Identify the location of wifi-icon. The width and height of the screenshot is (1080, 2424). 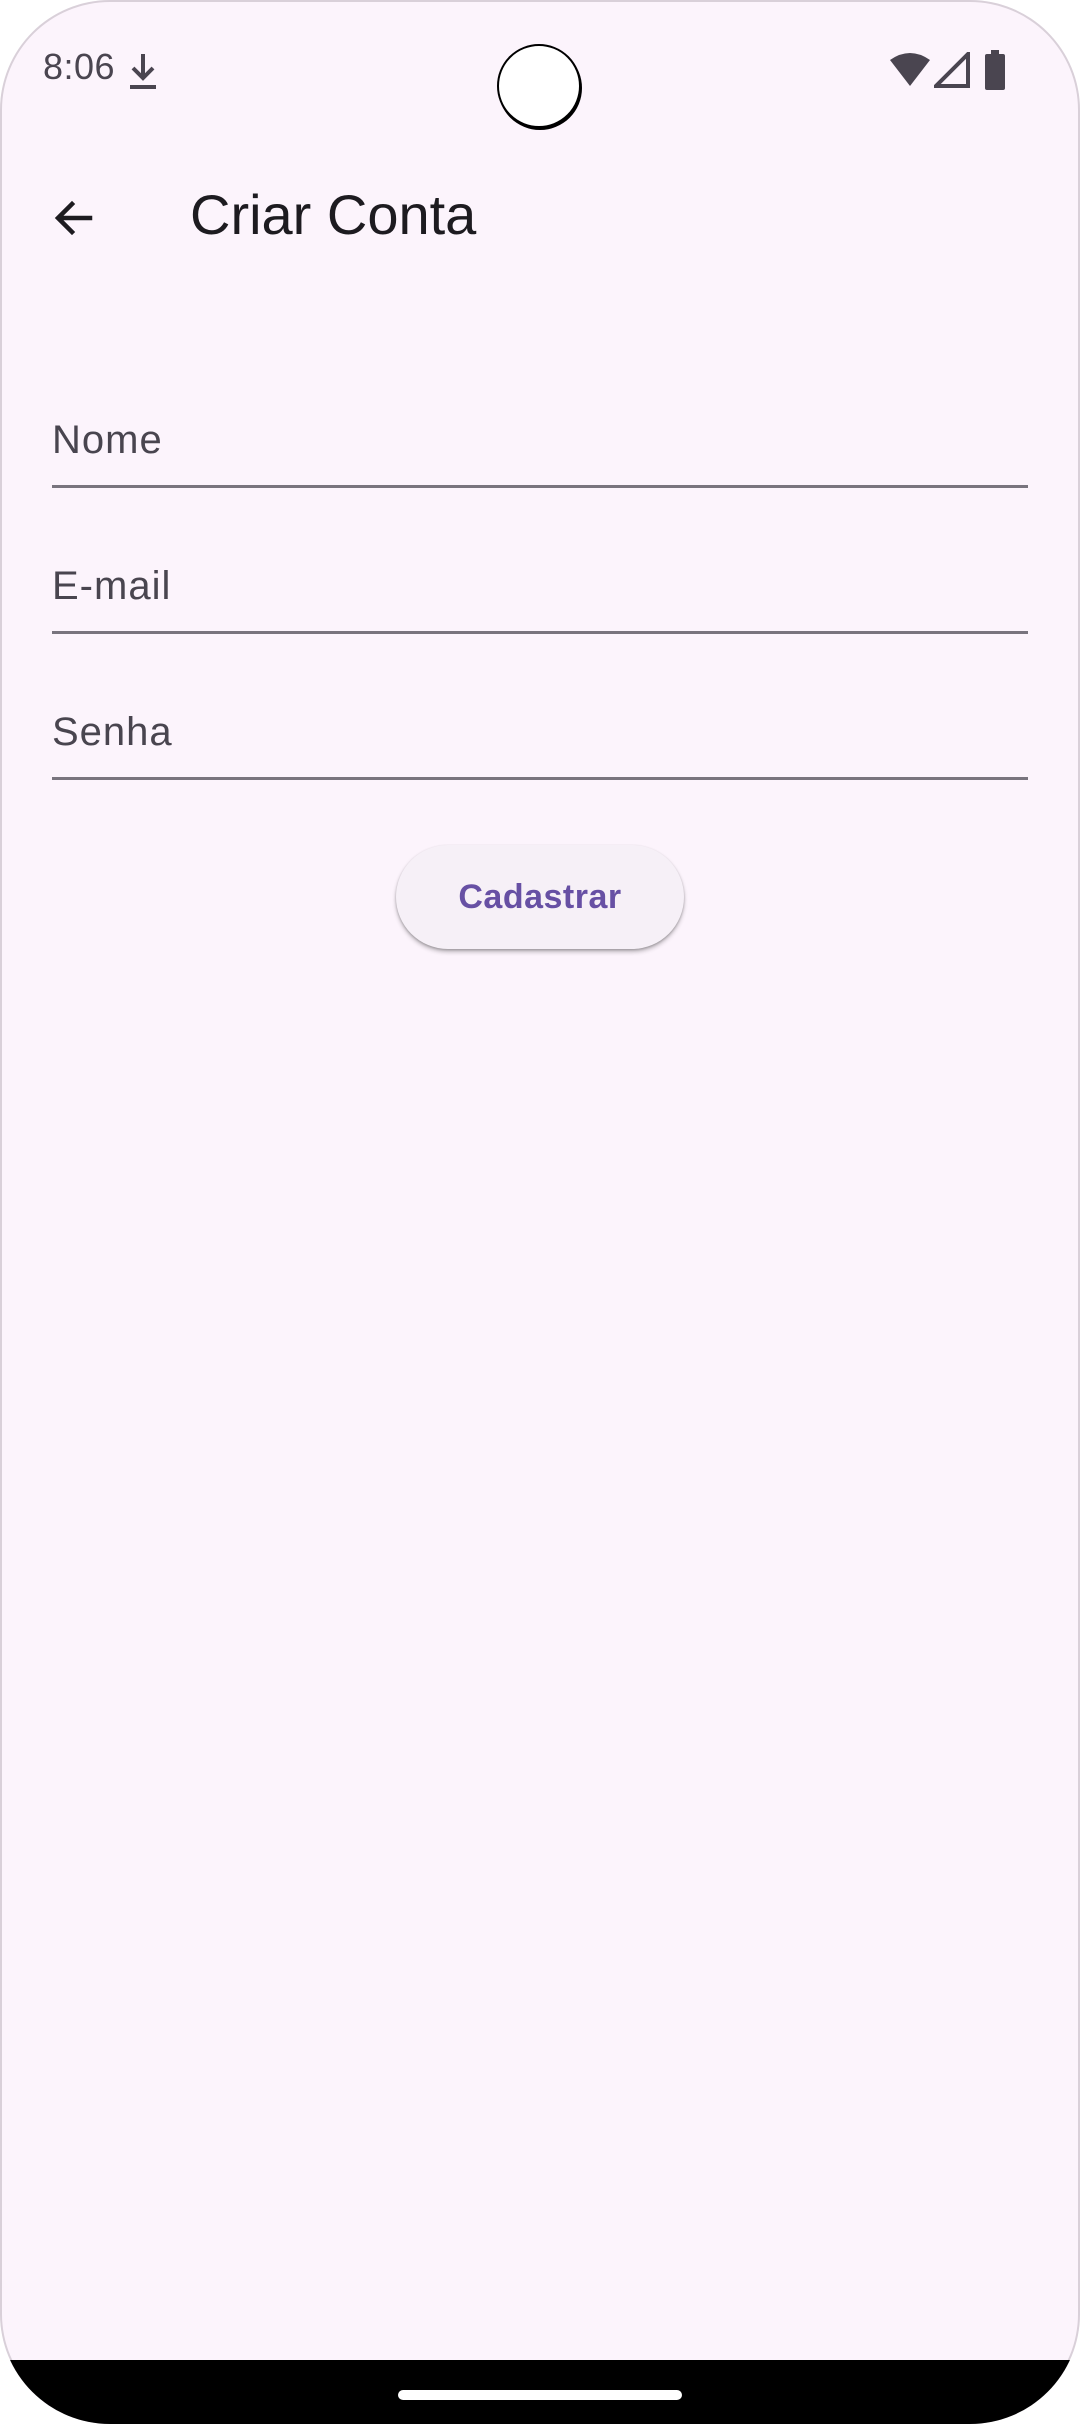
(910, 69).